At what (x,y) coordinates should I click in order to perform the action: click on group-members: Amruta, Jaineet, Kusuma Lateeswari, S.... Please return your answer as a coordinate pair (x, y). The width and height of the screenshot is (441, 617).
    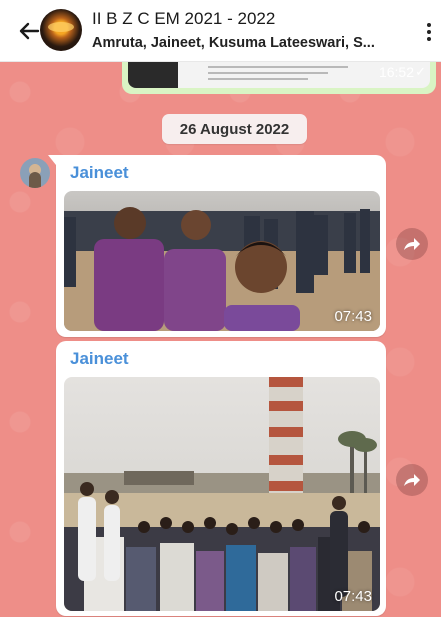
    Looking at the image, I should click on (233, 43).